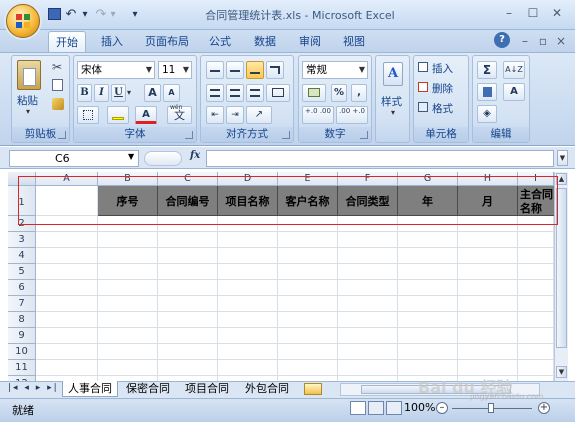 The height and width of the screenshot is (422, 575). Describe the element at coordinates (54, 14) in the screenshot. I see `save-icon` at that location.